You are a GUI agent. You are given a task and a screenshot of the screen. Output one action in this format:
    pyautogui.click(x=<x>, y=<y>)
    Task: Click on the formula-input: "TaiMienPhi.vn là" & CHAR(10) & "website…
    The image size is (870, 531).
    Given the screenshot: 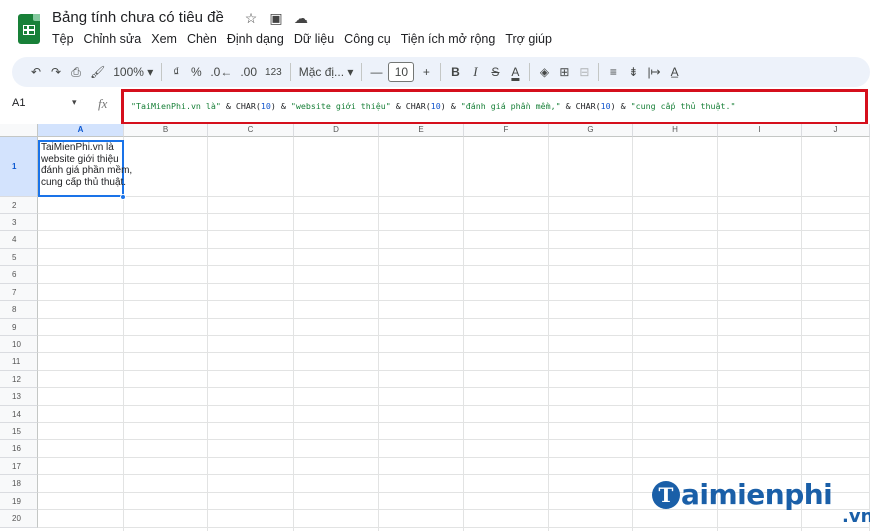 What is the action you would take?
    pyautogui.click(x=433, y=106)
    